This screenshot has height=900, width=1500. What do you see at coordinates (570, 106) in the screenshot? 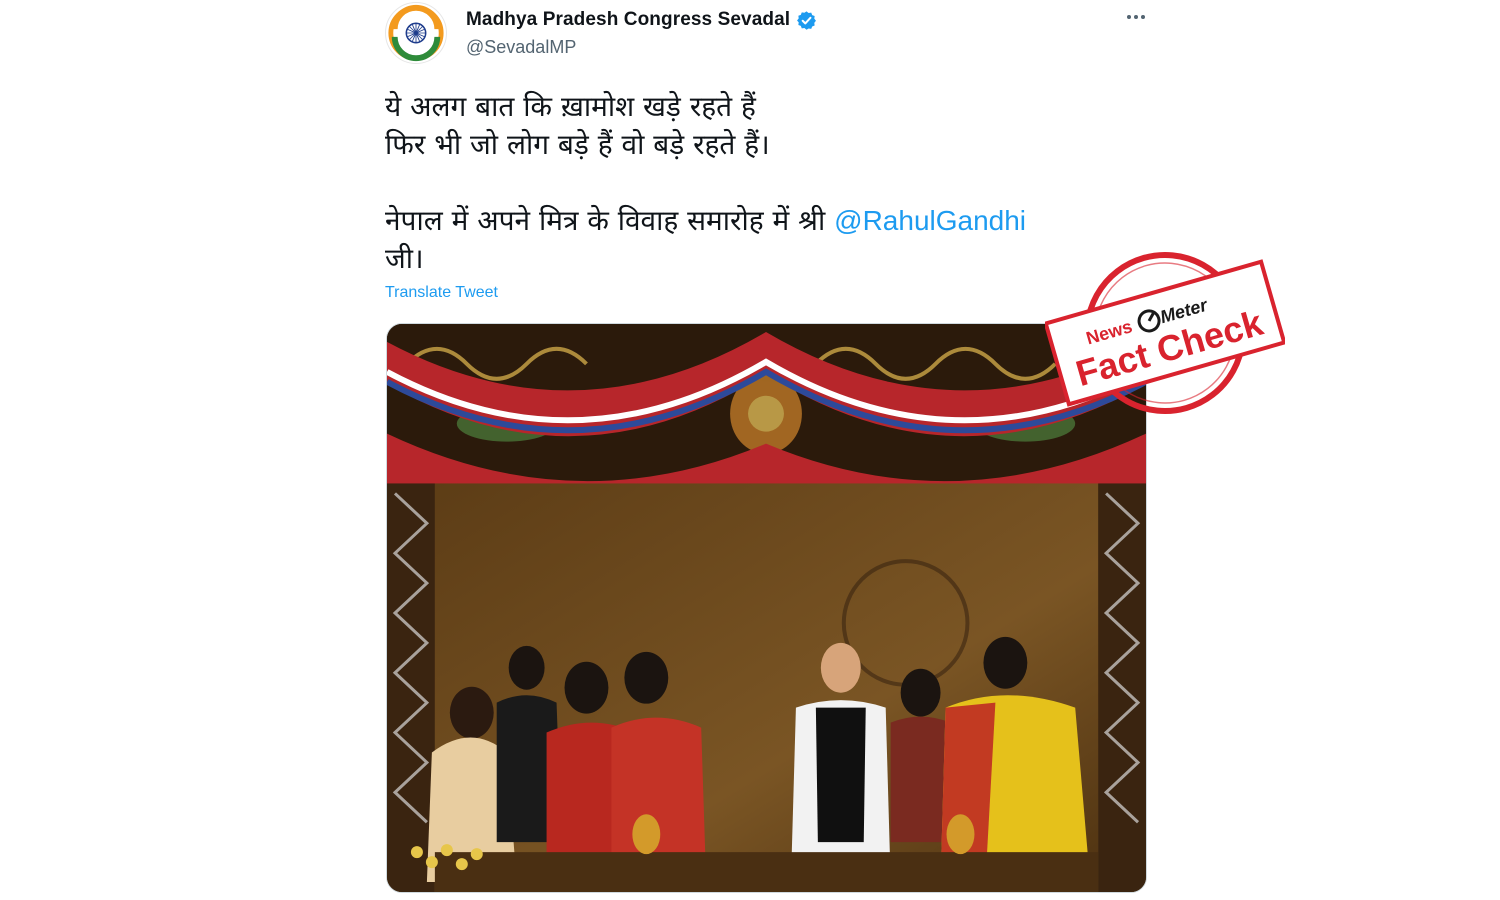
I see `tweet-text-line: ये अलग बात कि ख़ामोश खड़े रहते हैं` at bounding box center [570, 106].